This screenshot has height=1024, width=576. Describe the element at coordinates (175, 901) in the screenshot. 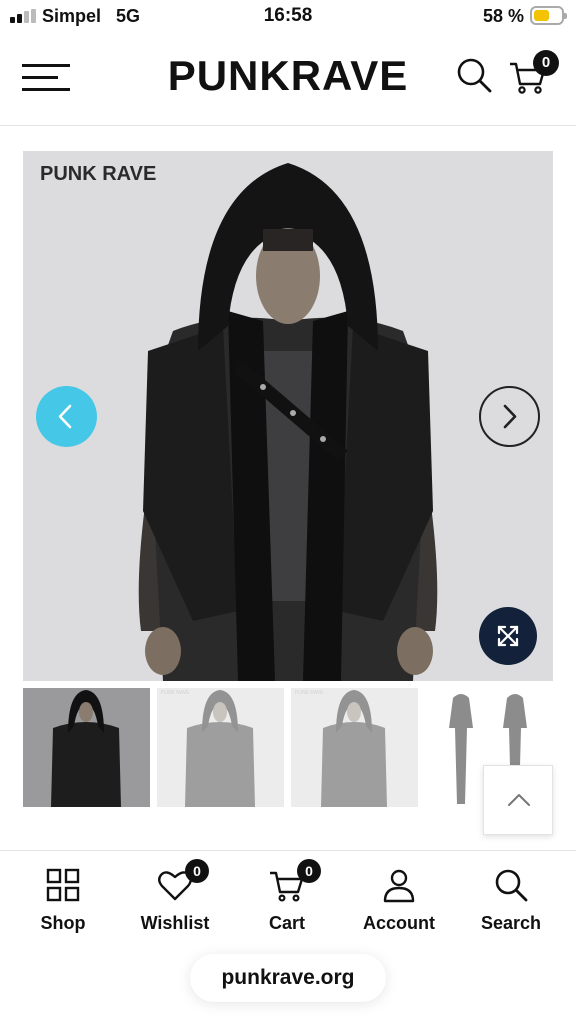

I see `nav-wishlist: 0 Wishlist` at that location.